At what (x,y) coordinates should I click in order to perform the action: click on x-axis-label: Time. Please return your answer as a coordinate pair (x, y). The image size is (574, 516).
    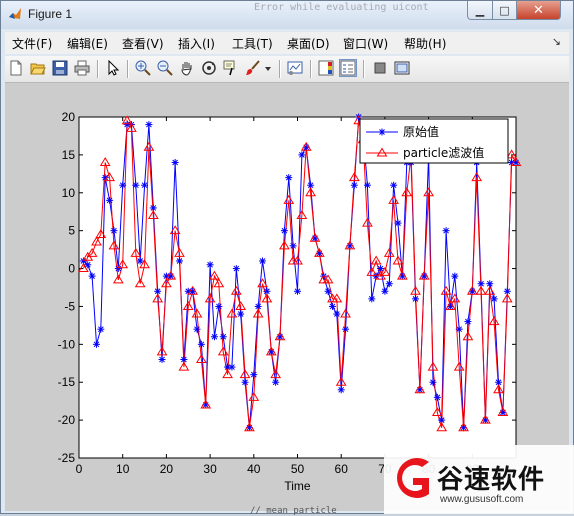
    Looking at the image, I should click on (297, 486).